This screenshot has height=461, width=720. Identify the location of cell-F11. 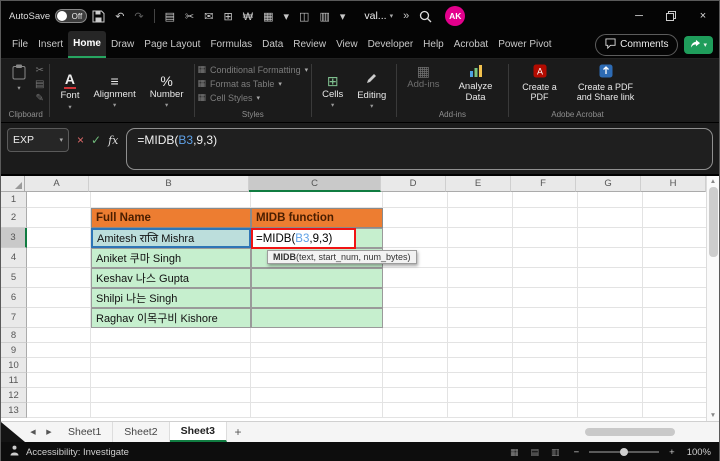
(545, 380).